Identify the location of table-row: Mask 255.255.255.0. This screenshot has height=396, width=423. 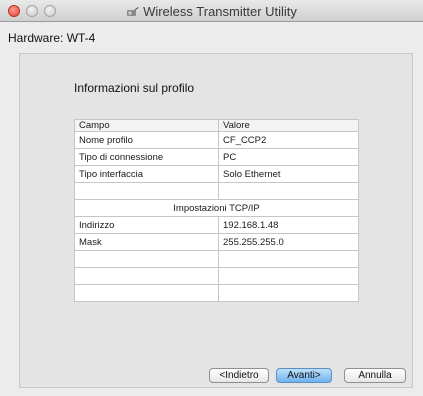
(216, 242).